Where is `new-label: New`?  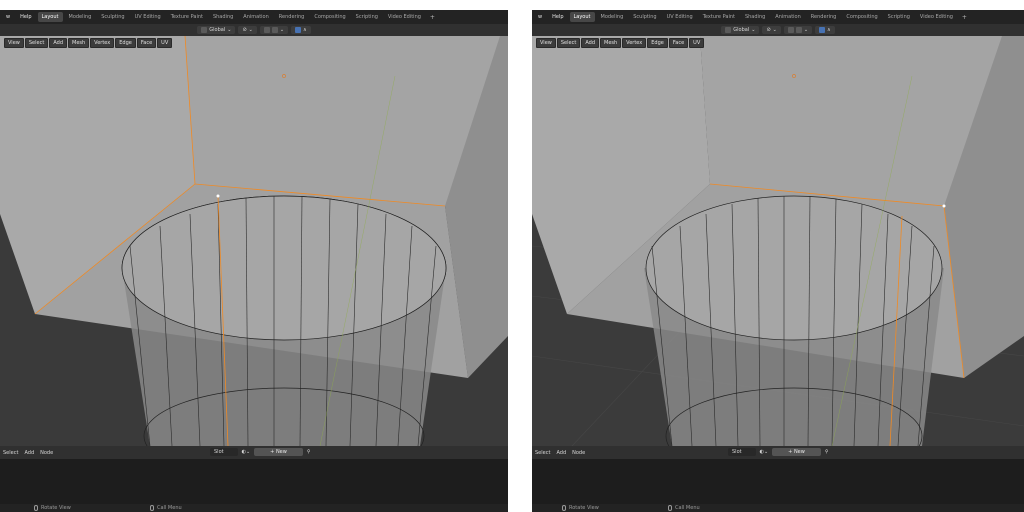 new-label: New is located at coordinates (281, 452).